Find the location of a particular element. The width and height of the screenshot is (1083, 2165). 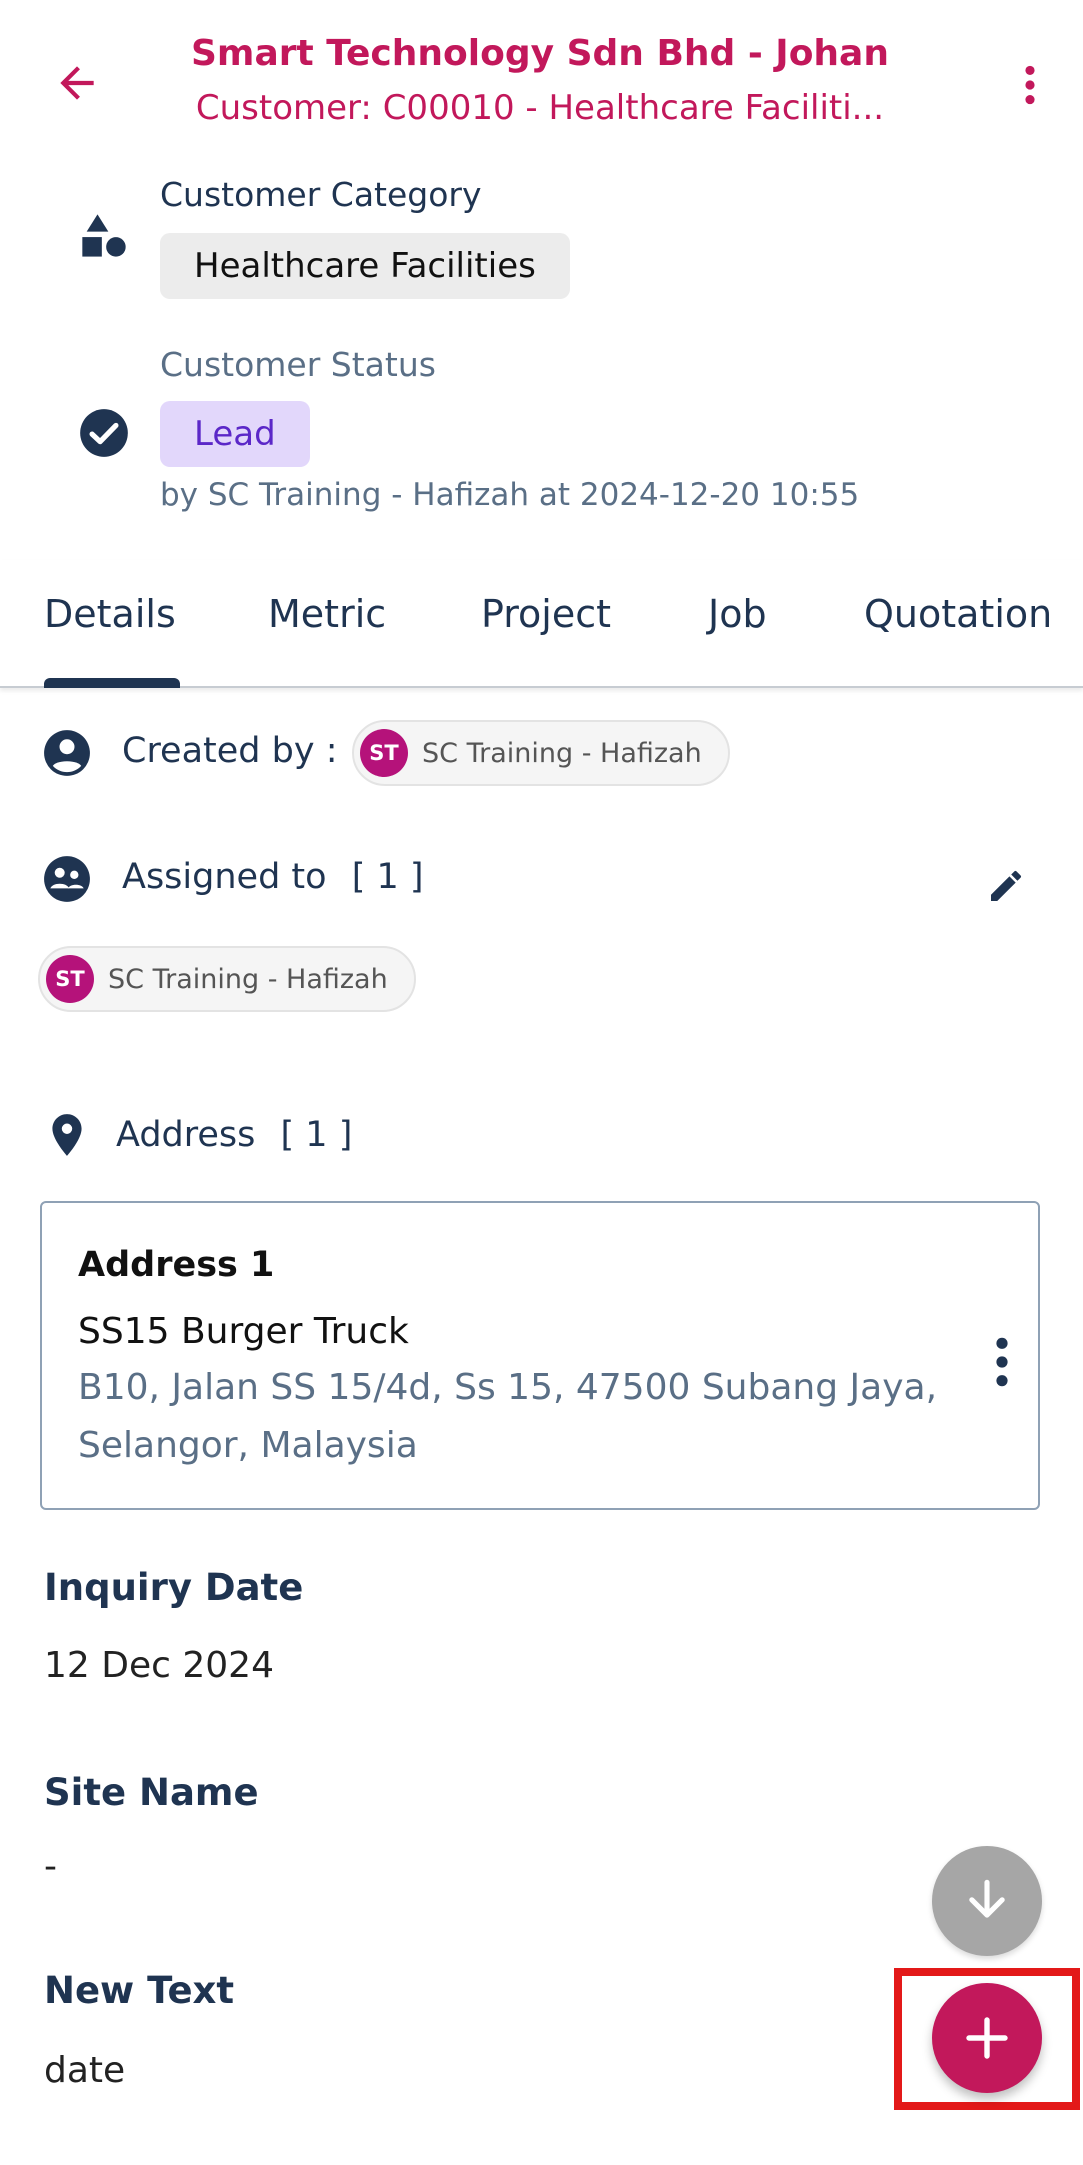

group-icon is located at coordinates (67, 879).